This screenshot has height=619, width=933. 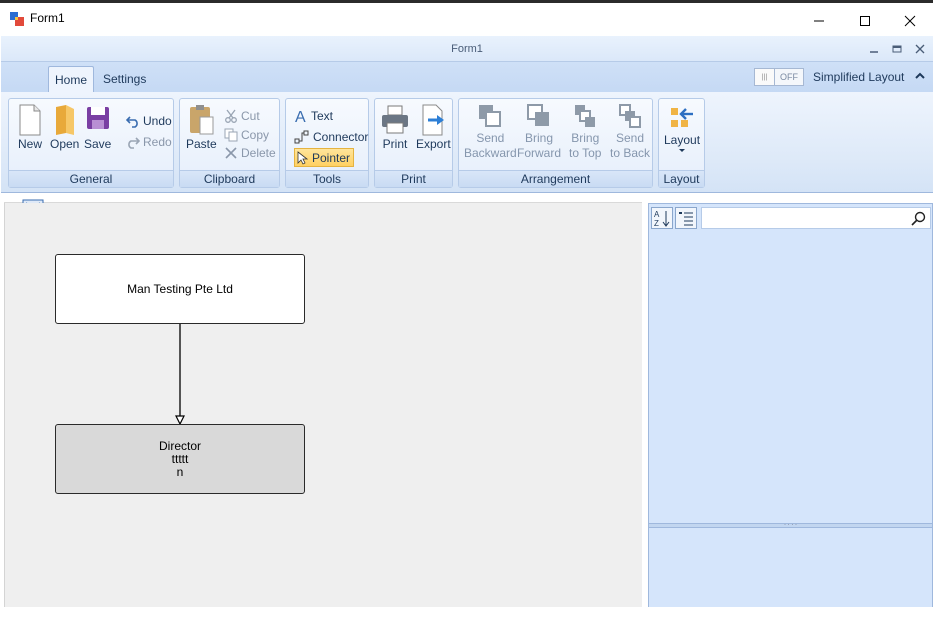 I want to click on node-text-line: ttttt, so click(x=180, y=458).